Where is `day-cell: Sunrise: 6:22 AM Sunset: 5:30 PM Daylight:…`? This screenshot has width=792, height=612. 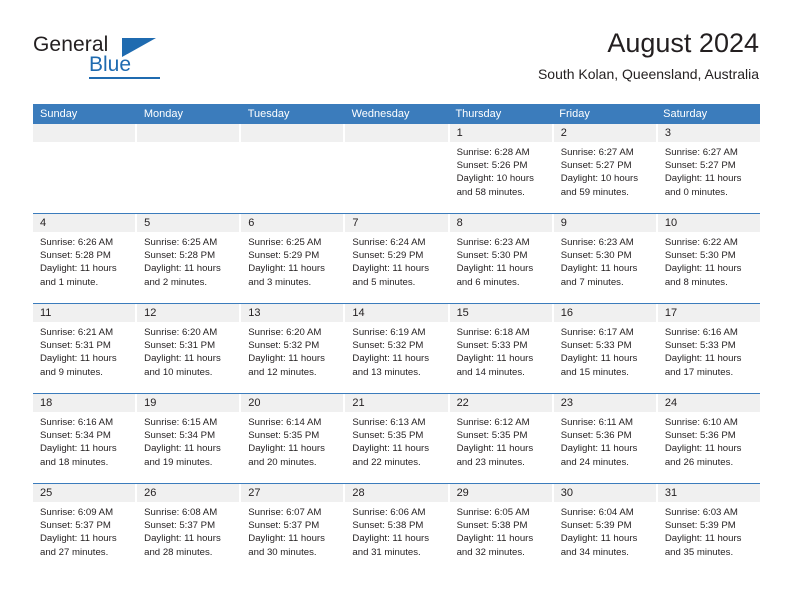 day-cell: Sunrise: 6:22 AM Sunset: 5:30 PM Daylight:… is located at coordinates (709, 267).